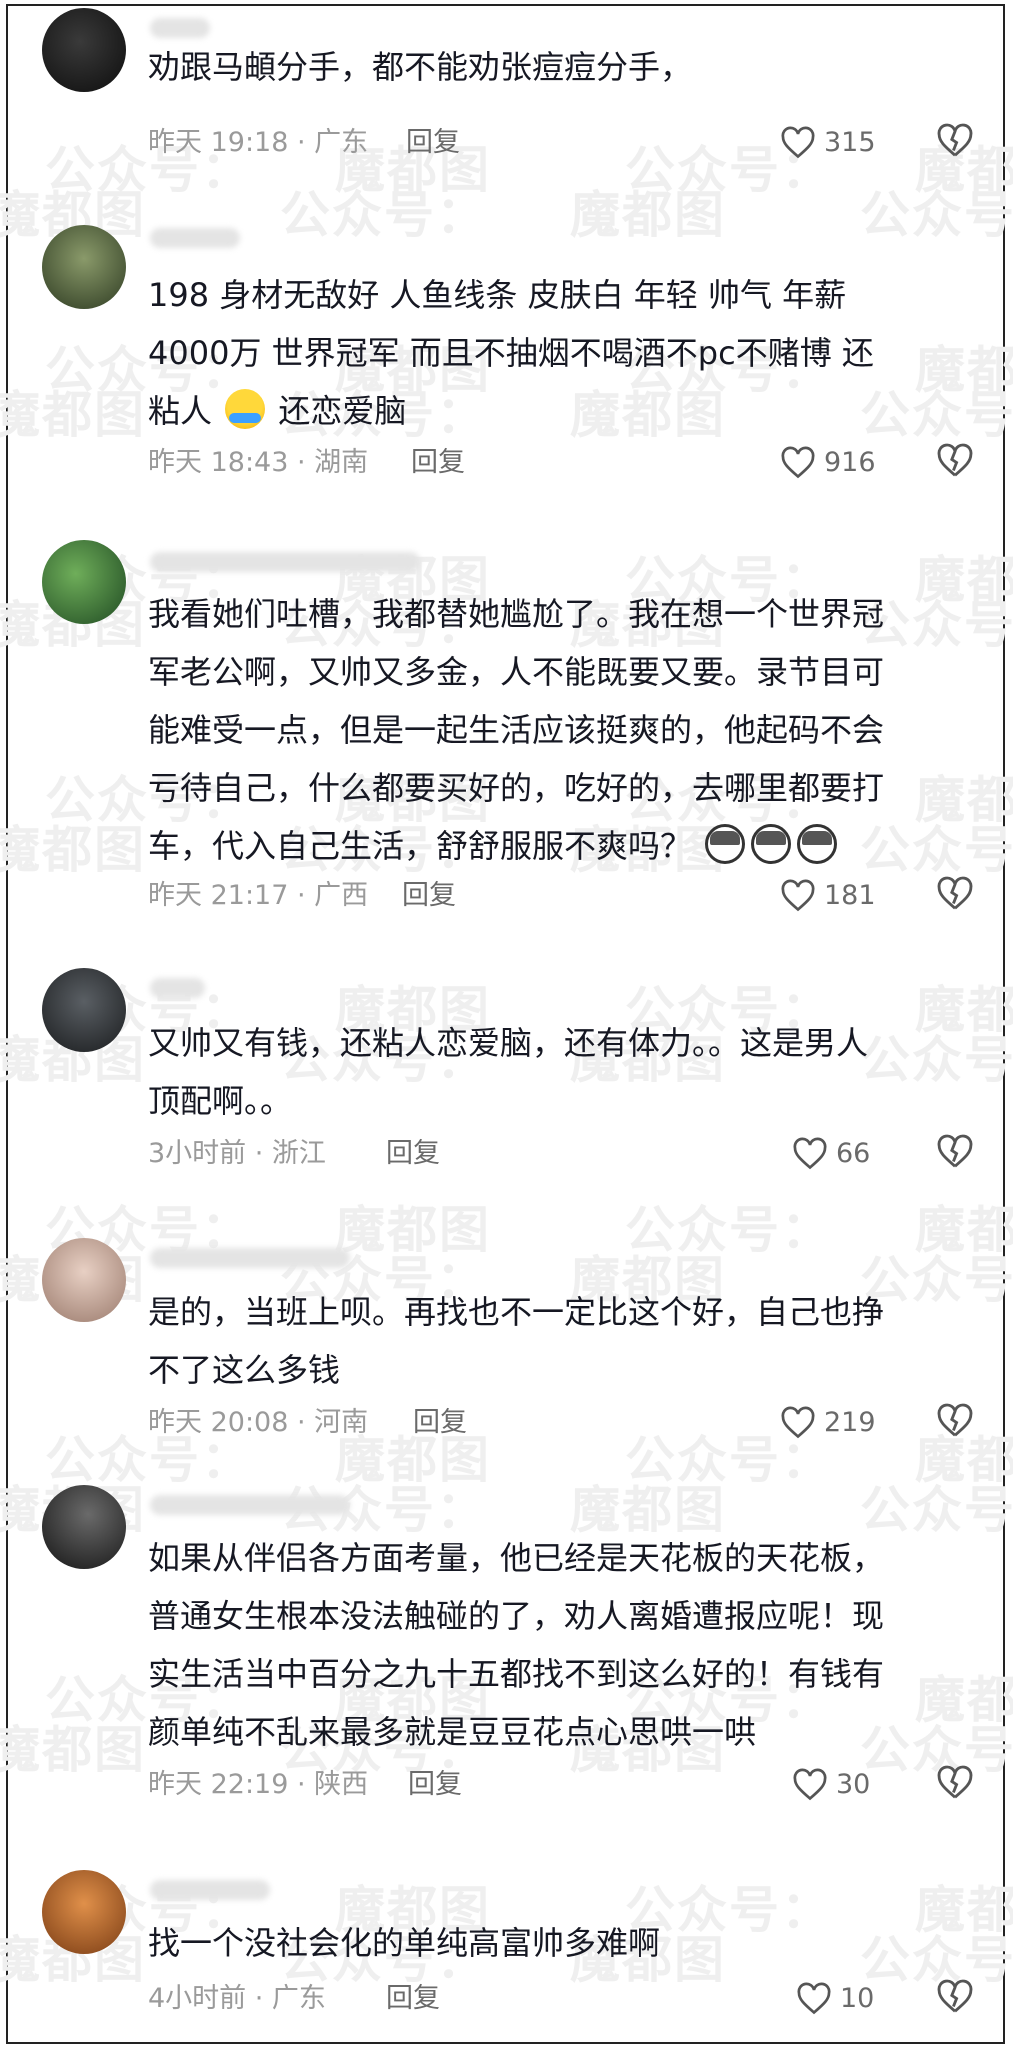  Describe the element at coordinates (404, 1943) in the screenshot. I see `comment-line: 找一个没社会化的单纯高富帅多难啊` at that location.